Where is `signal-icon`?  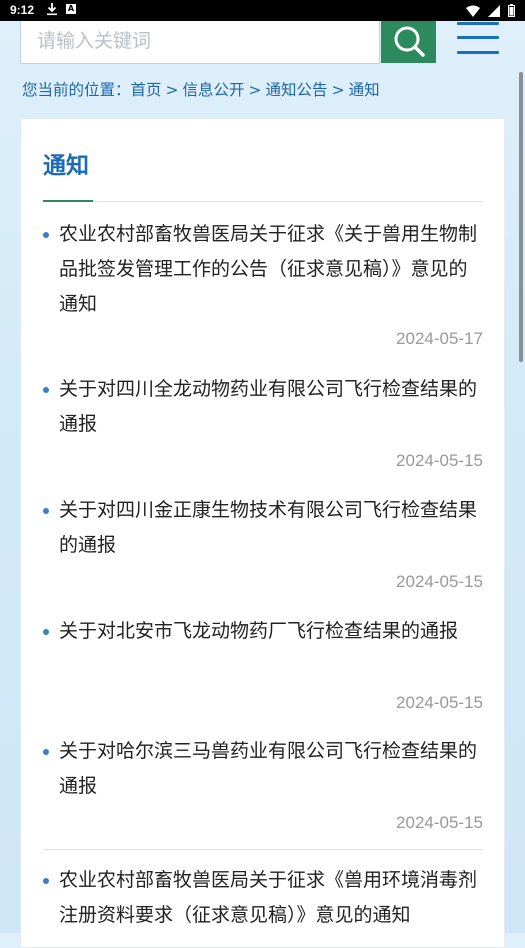 signal-icon is located at coordinates (494, 10).